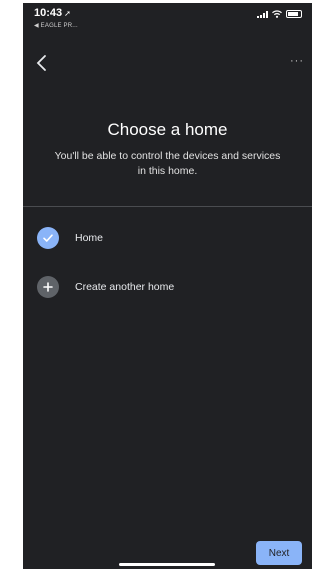  I want to click on status-time-group: 10:43 ➚, so click(52, 13).